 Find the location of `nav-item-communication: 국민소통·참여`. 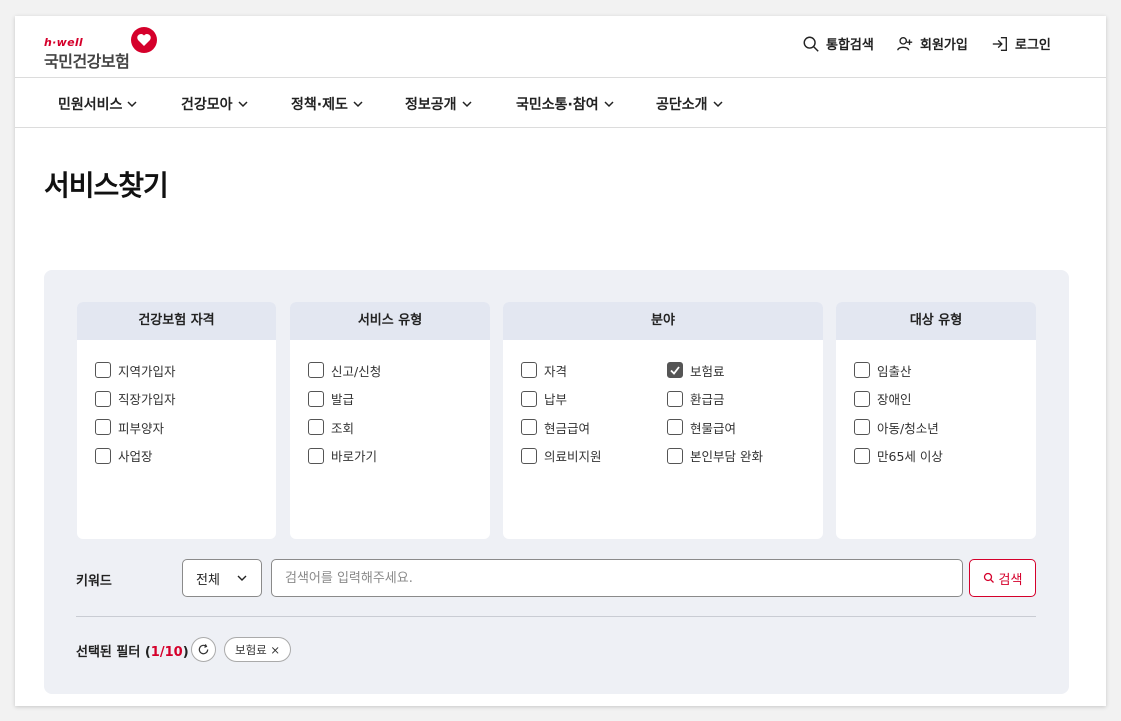

nav-item-communication: 국민소통·참여 is located at coordinates (565, 104).